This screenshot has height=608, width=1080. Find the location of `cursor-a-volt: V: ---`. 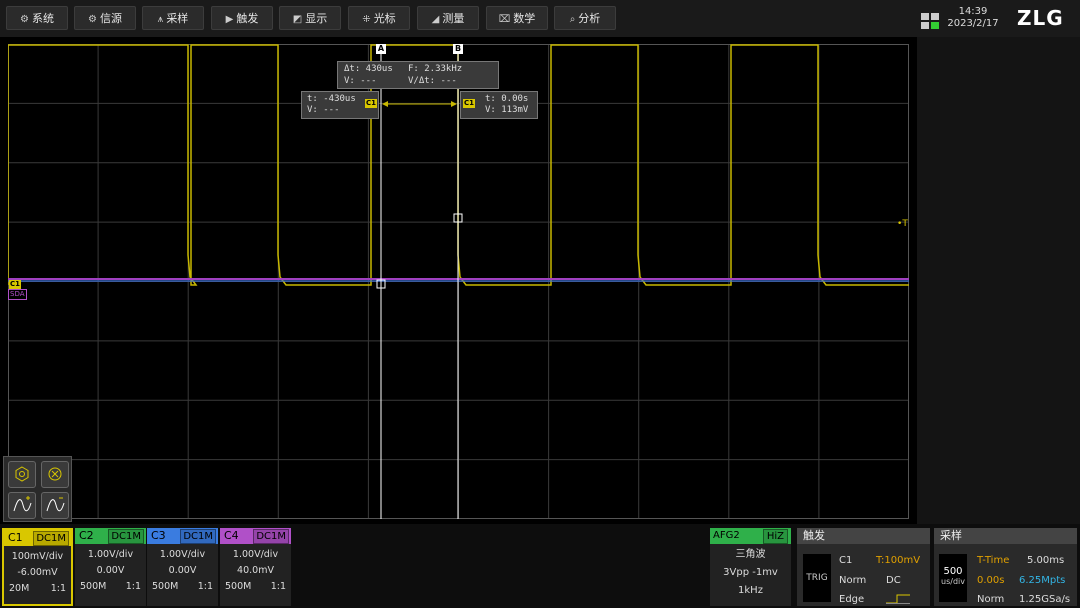

cursor-a-volt: V: --- is located at coordinates (323, 110).